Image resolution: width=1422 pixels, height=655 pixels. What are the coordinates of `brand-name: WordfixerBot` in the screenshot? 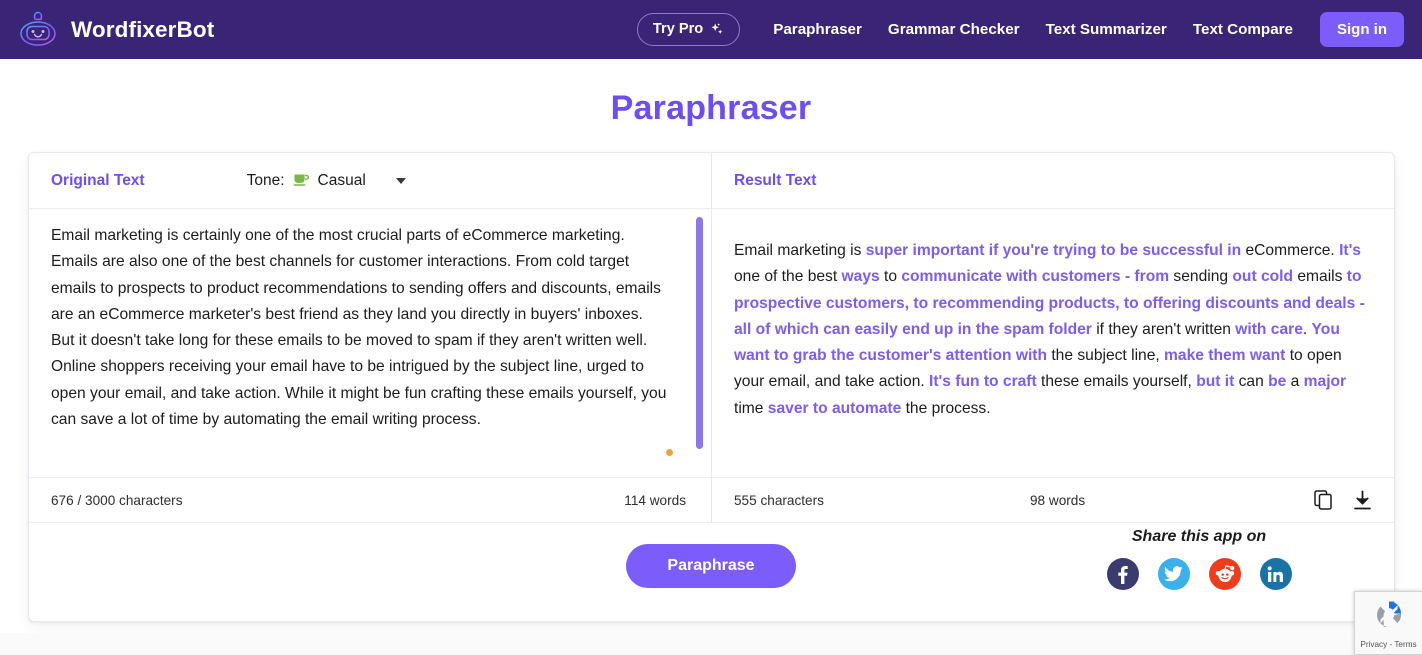 It's located at (143, 29).